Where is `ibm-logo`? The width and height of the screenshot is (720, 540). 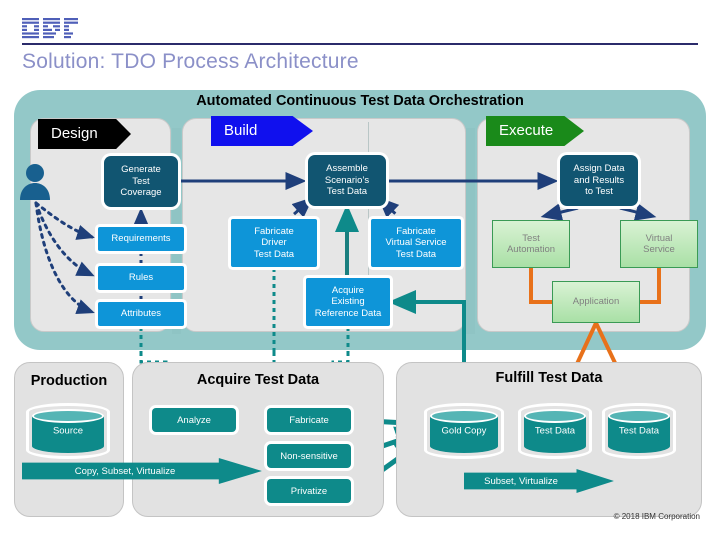
ibm-logo is located at coordinates (50, 29).